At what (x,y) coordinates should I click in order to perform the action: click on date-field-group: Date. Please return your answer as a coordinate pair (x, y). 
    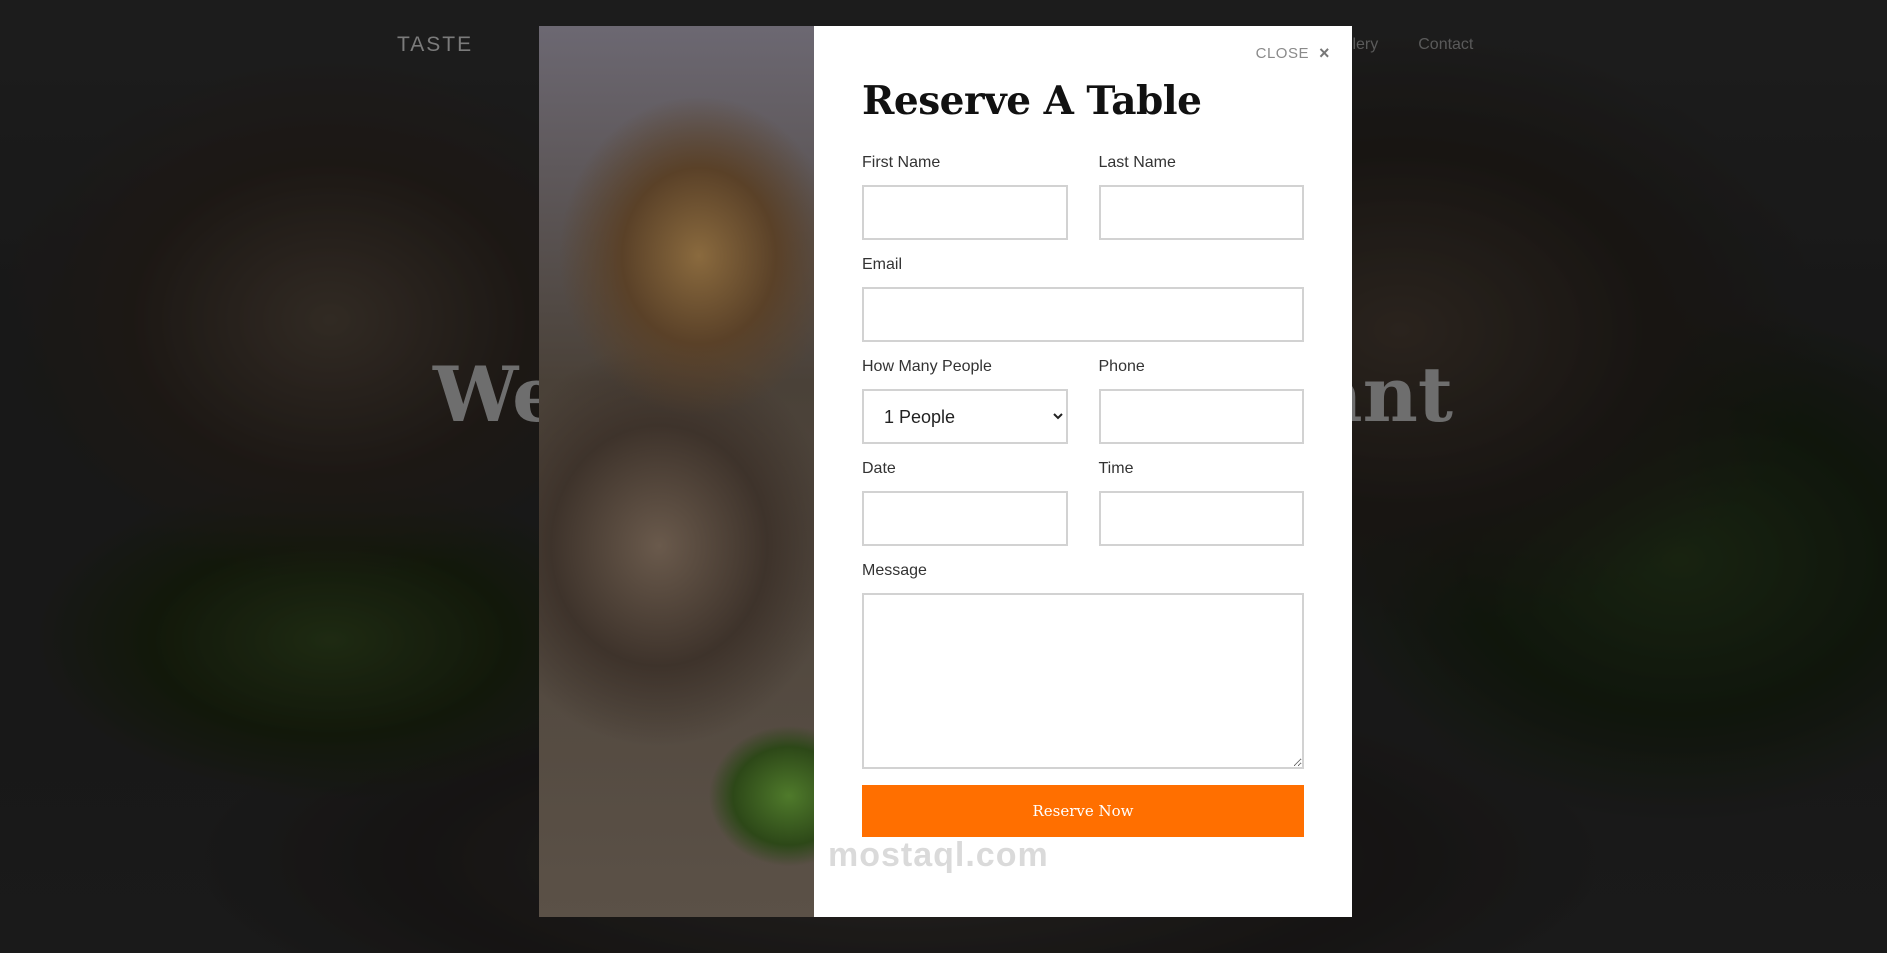
    Looking at the image, I should click on (965, 503).